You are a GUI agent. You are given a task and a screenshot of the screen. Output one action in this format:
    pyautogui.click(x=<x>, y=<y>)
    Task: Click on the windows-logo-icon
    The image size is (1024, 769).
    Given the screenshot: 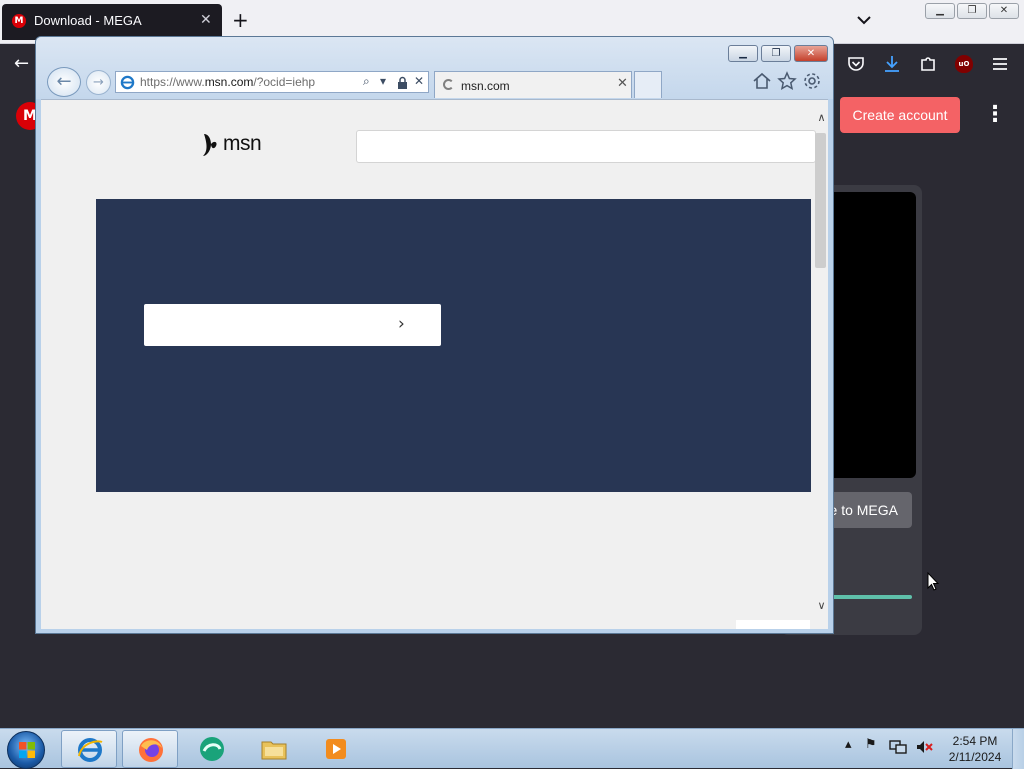 What is the action you would take?
    pyautogui.click(x=27, y=750)
    